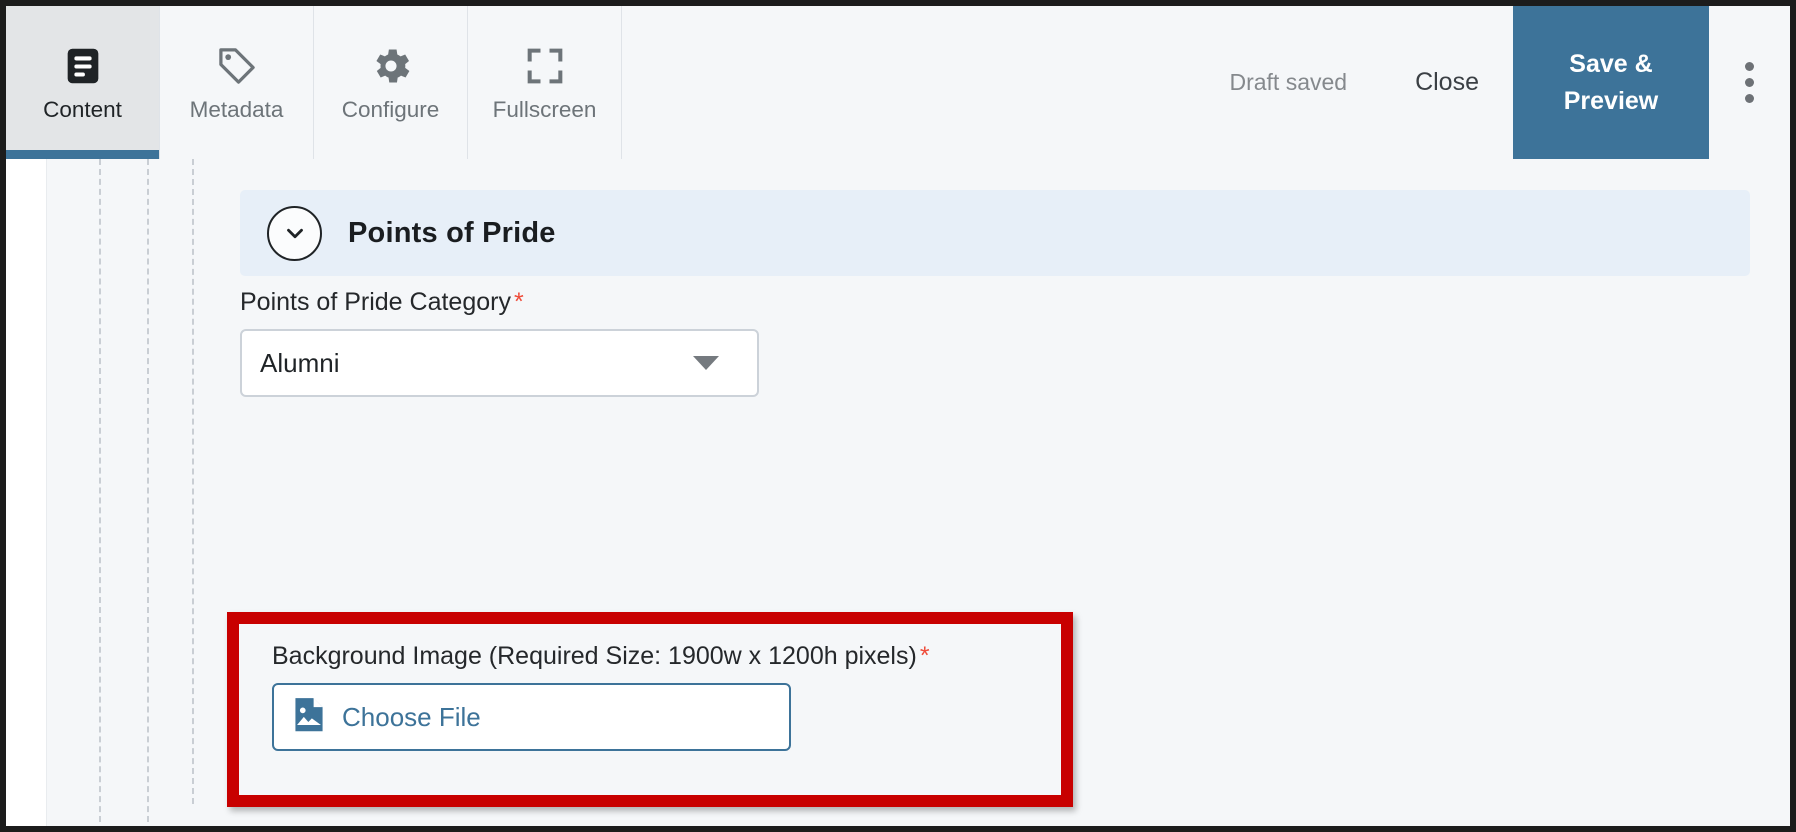  I want to click on expand-icon, so click(545, 66).